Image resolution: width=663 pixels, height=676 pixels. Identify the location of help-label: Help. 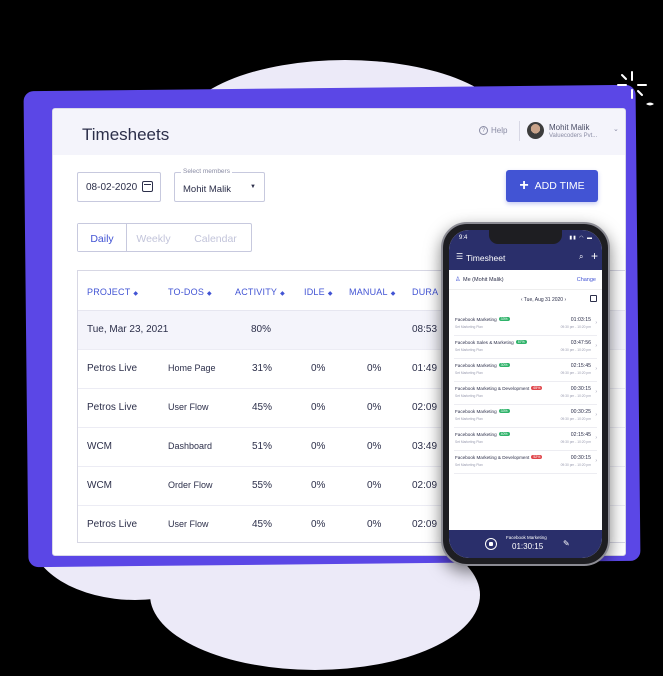
(499, 130).